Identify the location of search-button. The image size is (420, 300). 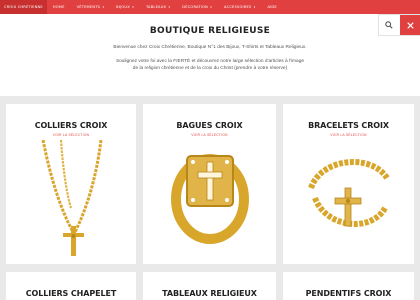
(389, 25).